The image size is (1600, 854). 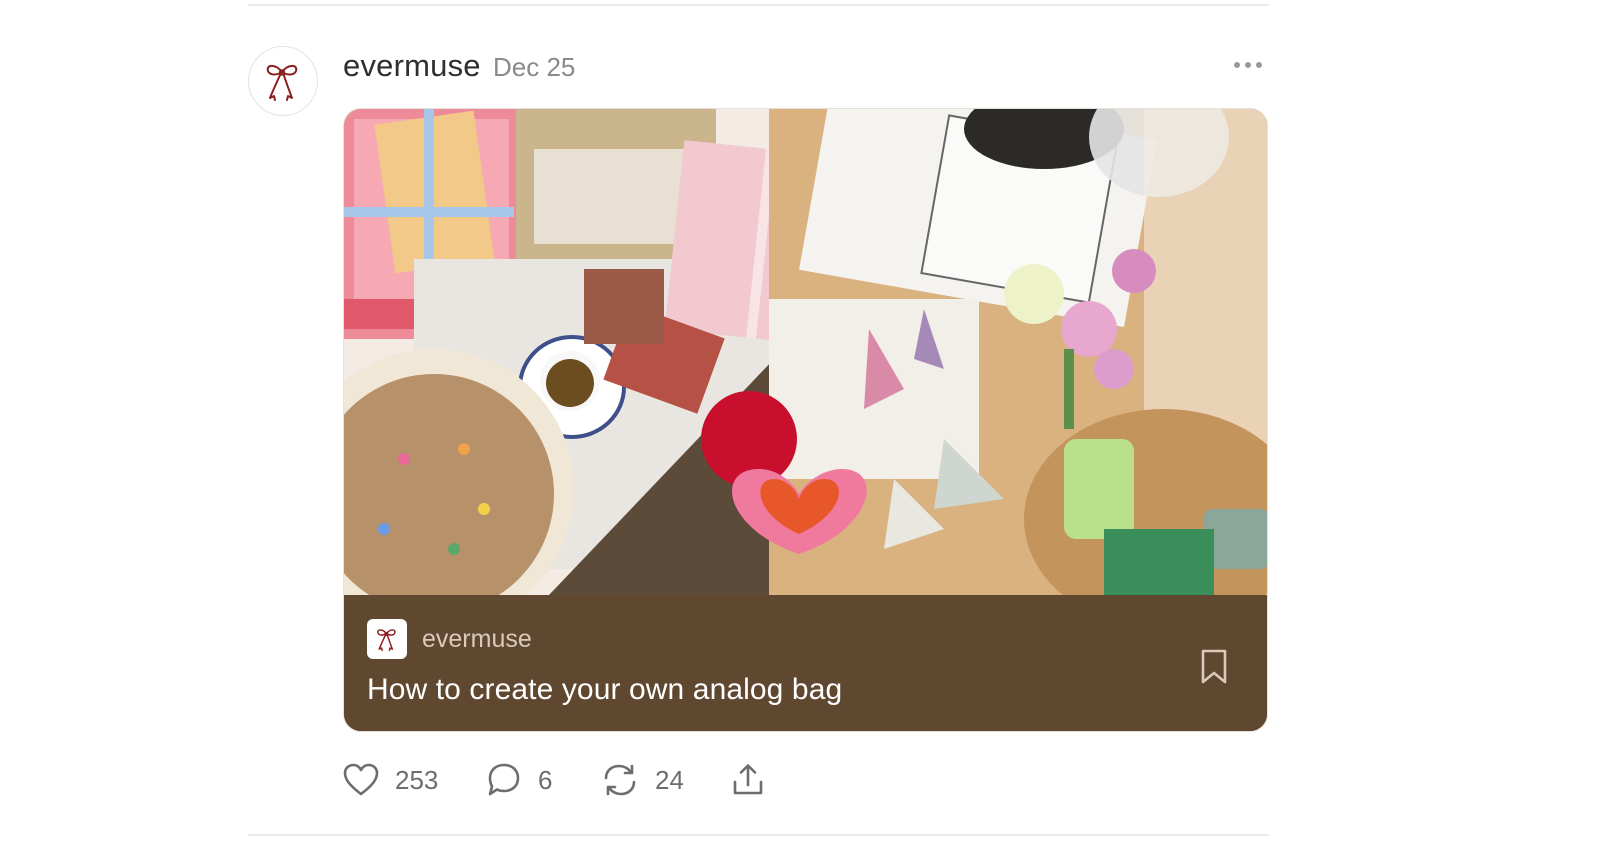 I want to click on comment-count: 6, so click(x=545, y=779).